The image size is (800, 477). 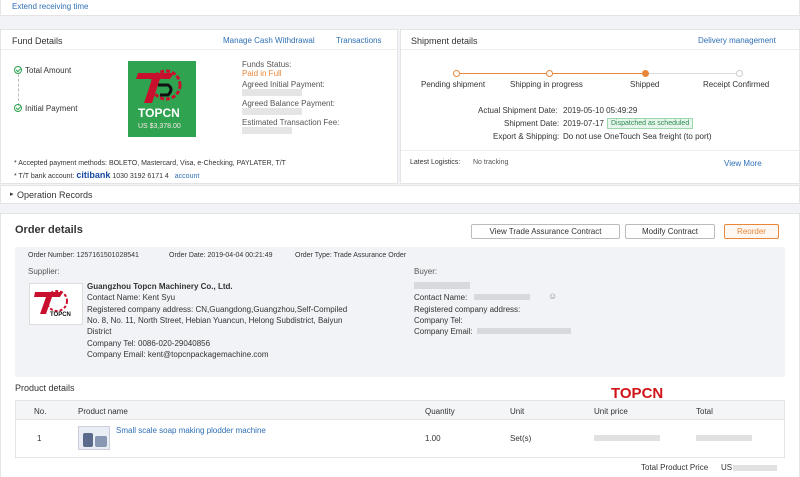 I want to click on amount-logo-card: TOPCN US $3,378.00, so click(x=162, y=99).